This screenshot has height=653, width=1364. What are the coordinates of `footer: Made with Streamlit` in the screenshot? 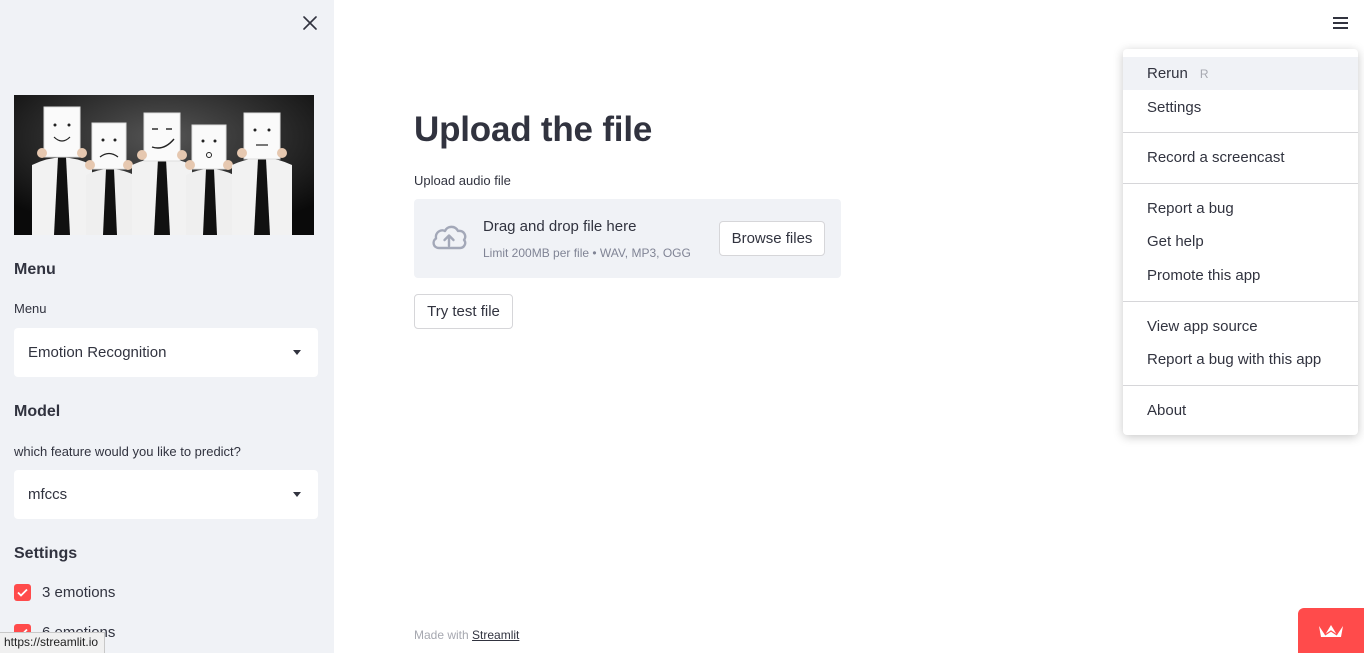 It's located at (466, 635).